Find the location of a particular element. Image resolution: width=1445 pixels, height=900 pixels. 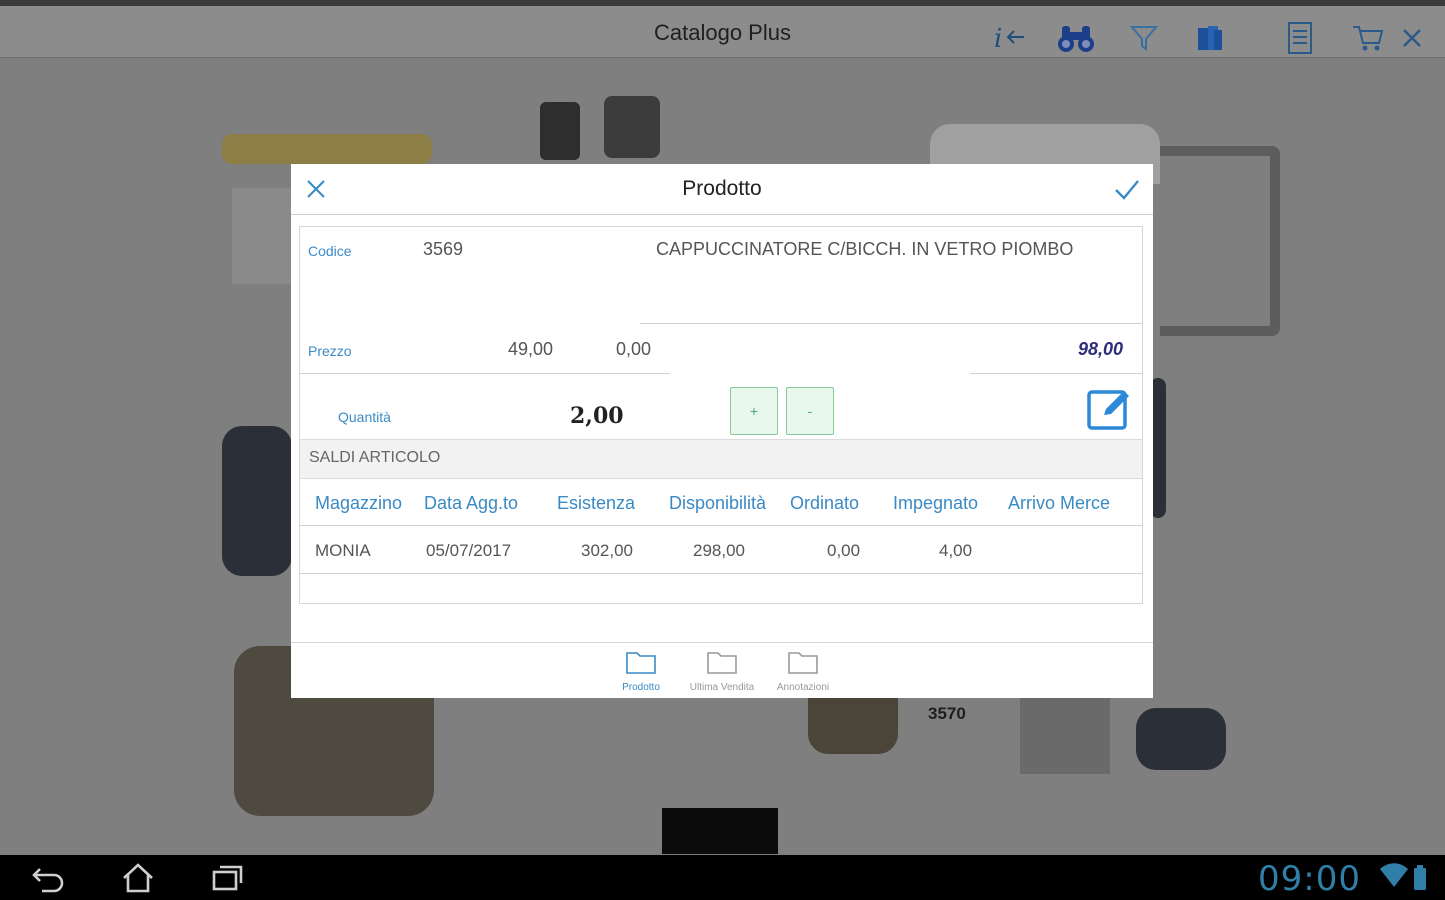

tab-annotazioni: Annotazioni is located at coordinates (803, 671).